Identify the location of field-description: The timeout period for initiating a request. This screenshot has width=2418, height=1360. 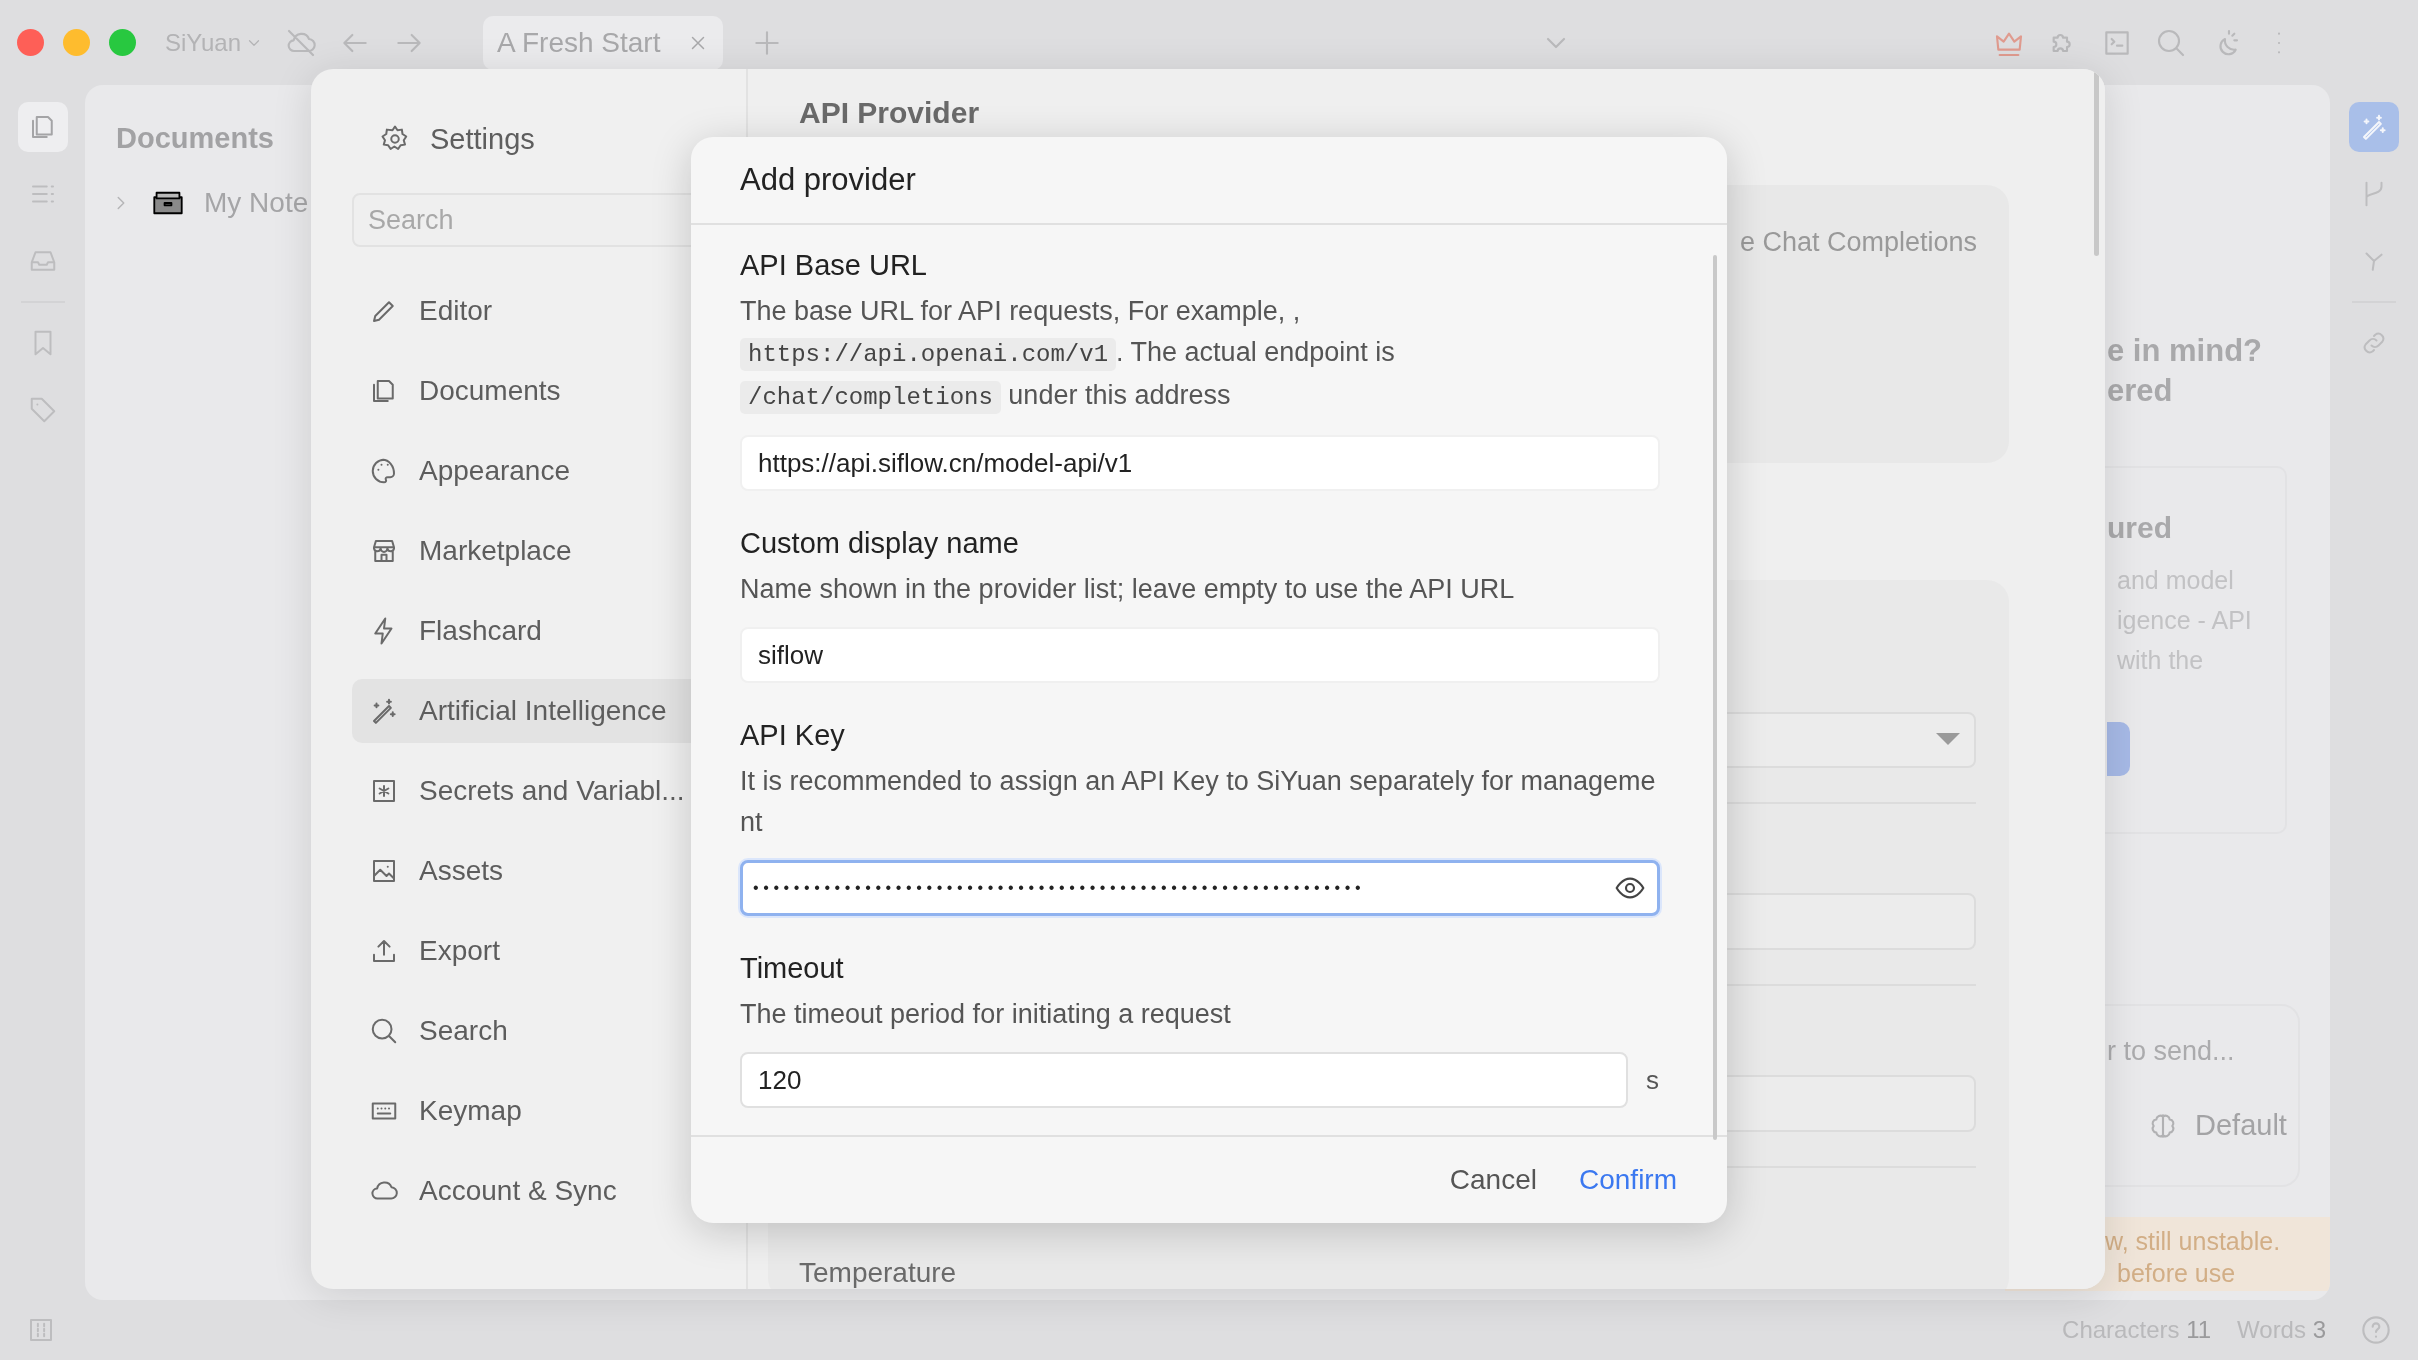
(986, 1014).